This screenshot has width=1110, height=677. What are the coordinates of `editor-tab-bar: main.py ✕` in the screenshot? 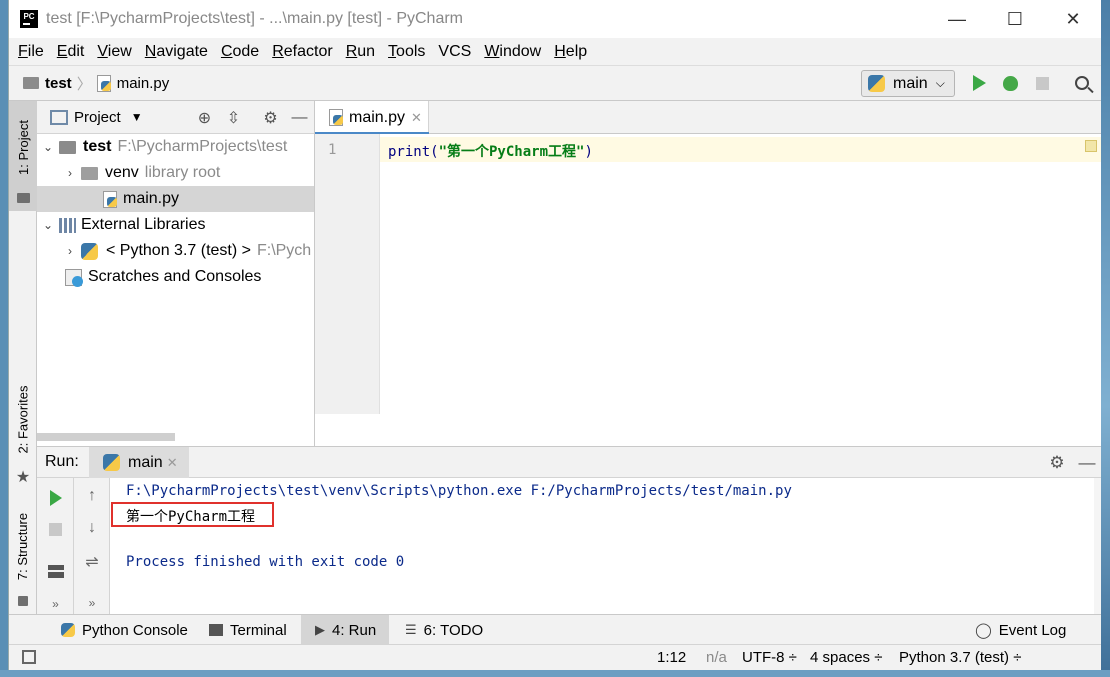 It's located at (708, 118).